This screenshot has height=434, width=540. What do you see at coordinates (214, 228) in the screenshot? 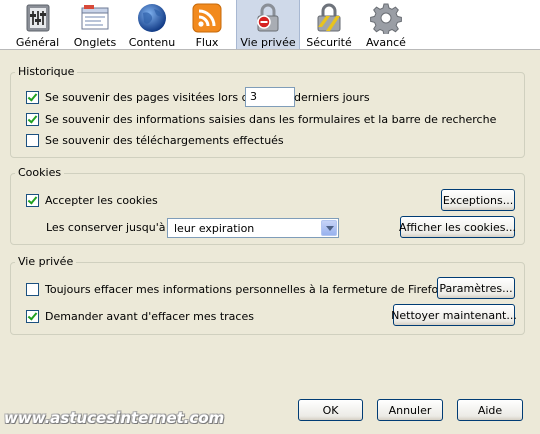
I see `keep-until-value: leur expiration` at bounding box center [214, 228].